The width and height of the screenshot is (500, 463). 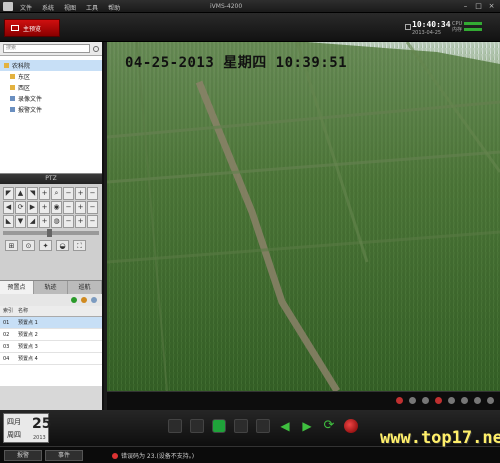 What do you see at coordinates (438, 400) in the screenshot?
I see `alarm-icon` at bounding box center [438, 400].